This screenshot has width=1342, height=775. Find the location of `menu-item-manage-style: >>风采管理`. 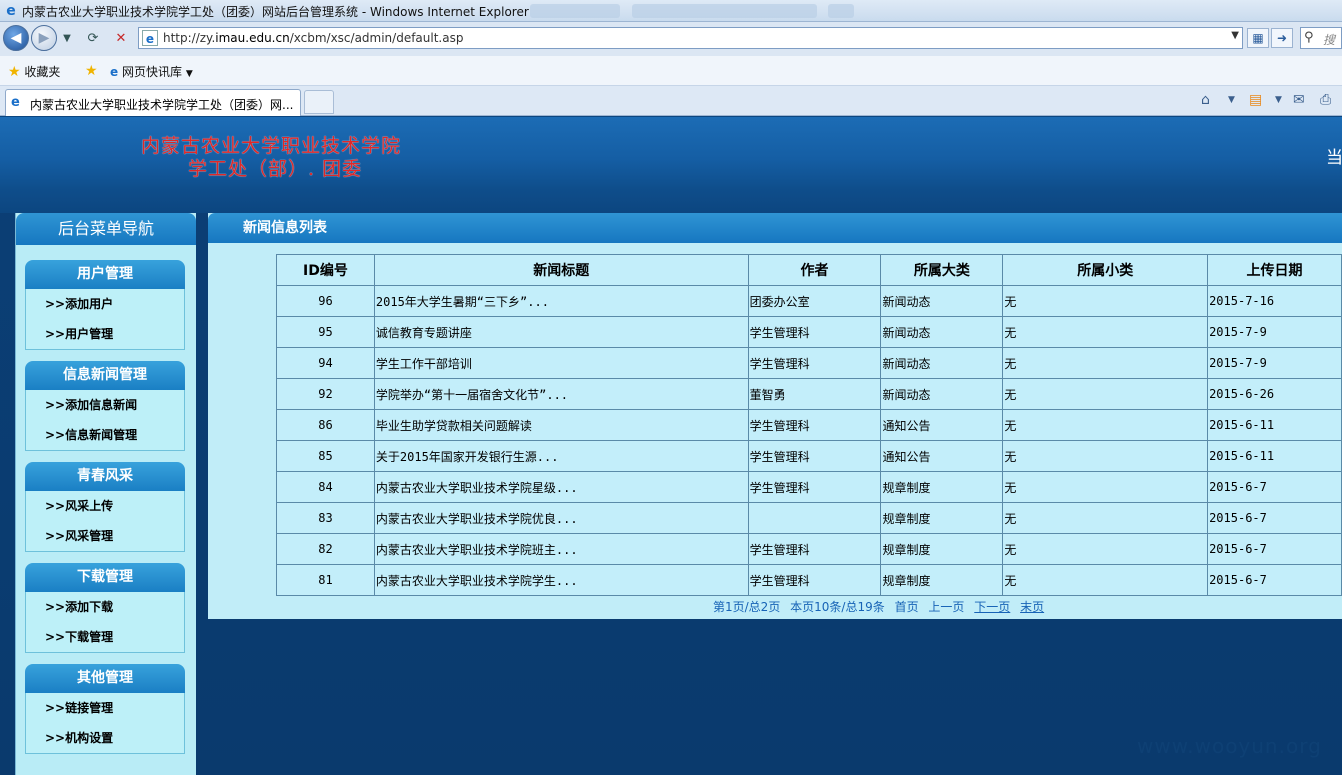

menu-item-manage-style: >>风采管理 is located at coordinates (105, 536).